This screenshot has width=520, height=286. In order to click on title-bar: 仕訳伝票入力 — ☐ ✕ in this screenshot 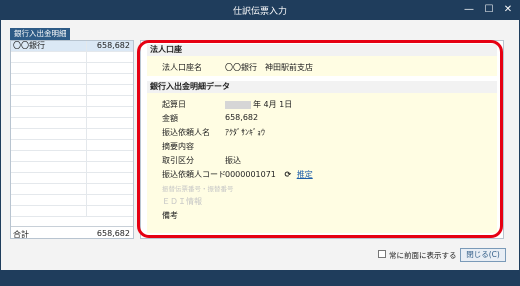, I will do `click(260, 10)`.